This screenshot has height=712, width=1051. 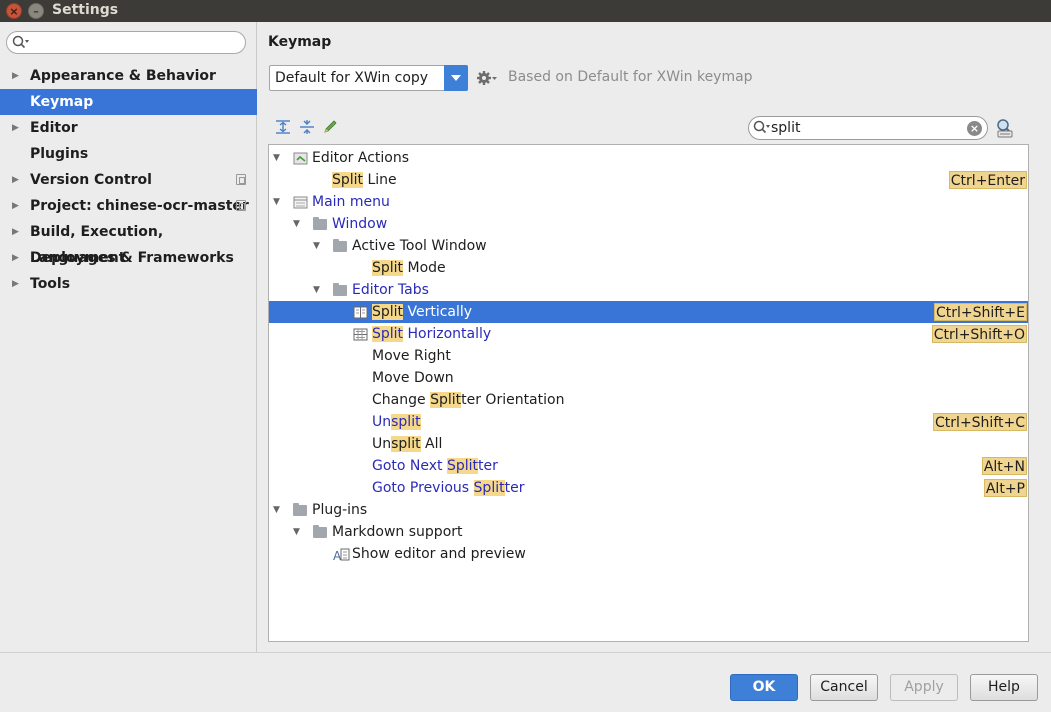 What do you see at coordinates (382, 422) in the screenshot?
I see `label-text: Un` at bounding box center [382, 422].